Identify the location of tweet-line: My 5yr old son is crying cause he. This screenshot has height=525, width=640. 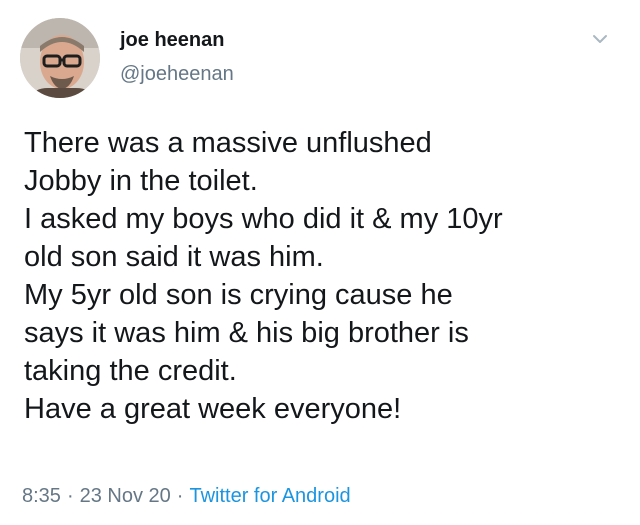
(238, 295).